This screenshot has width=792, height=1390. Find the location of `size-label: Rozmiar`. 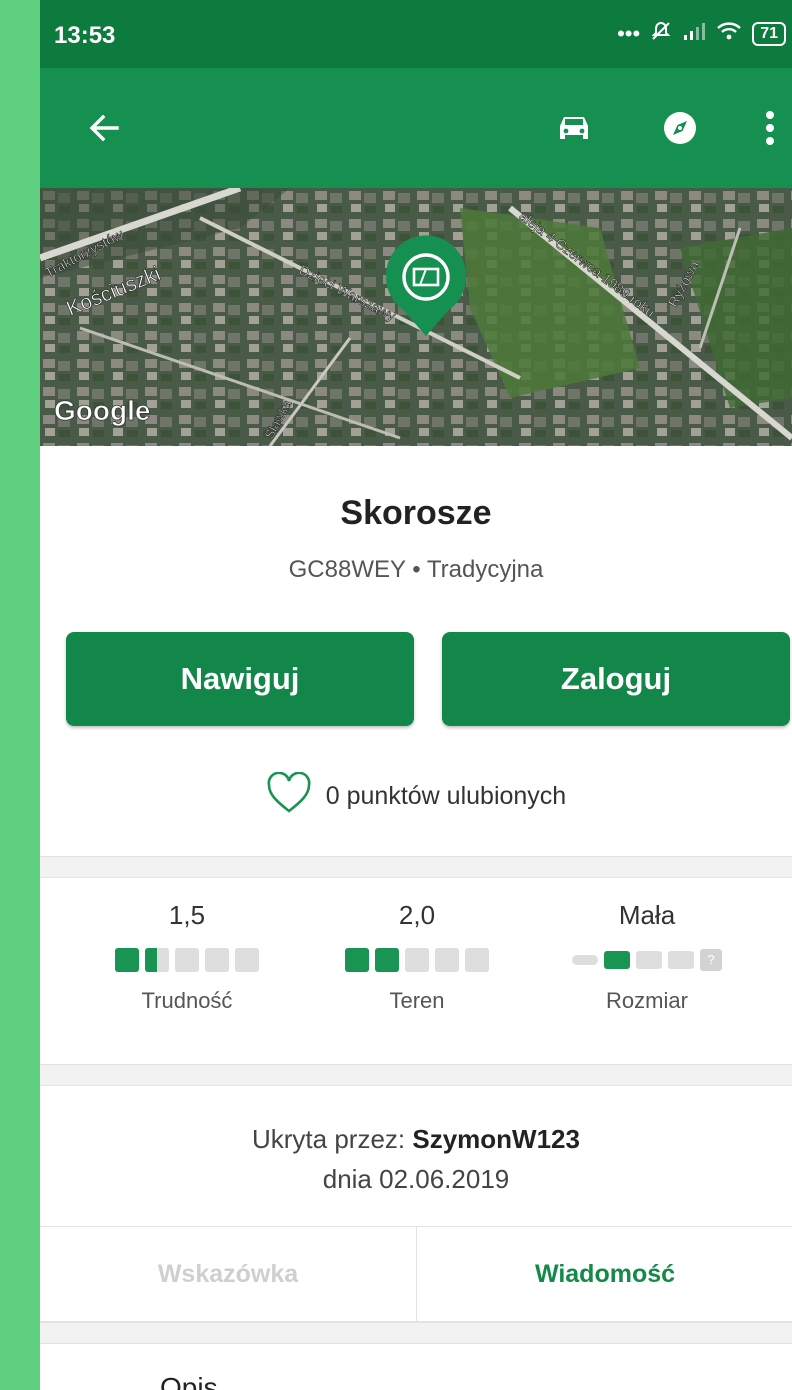

size-label: Rozmiar is located at coordinates (647, 1000).